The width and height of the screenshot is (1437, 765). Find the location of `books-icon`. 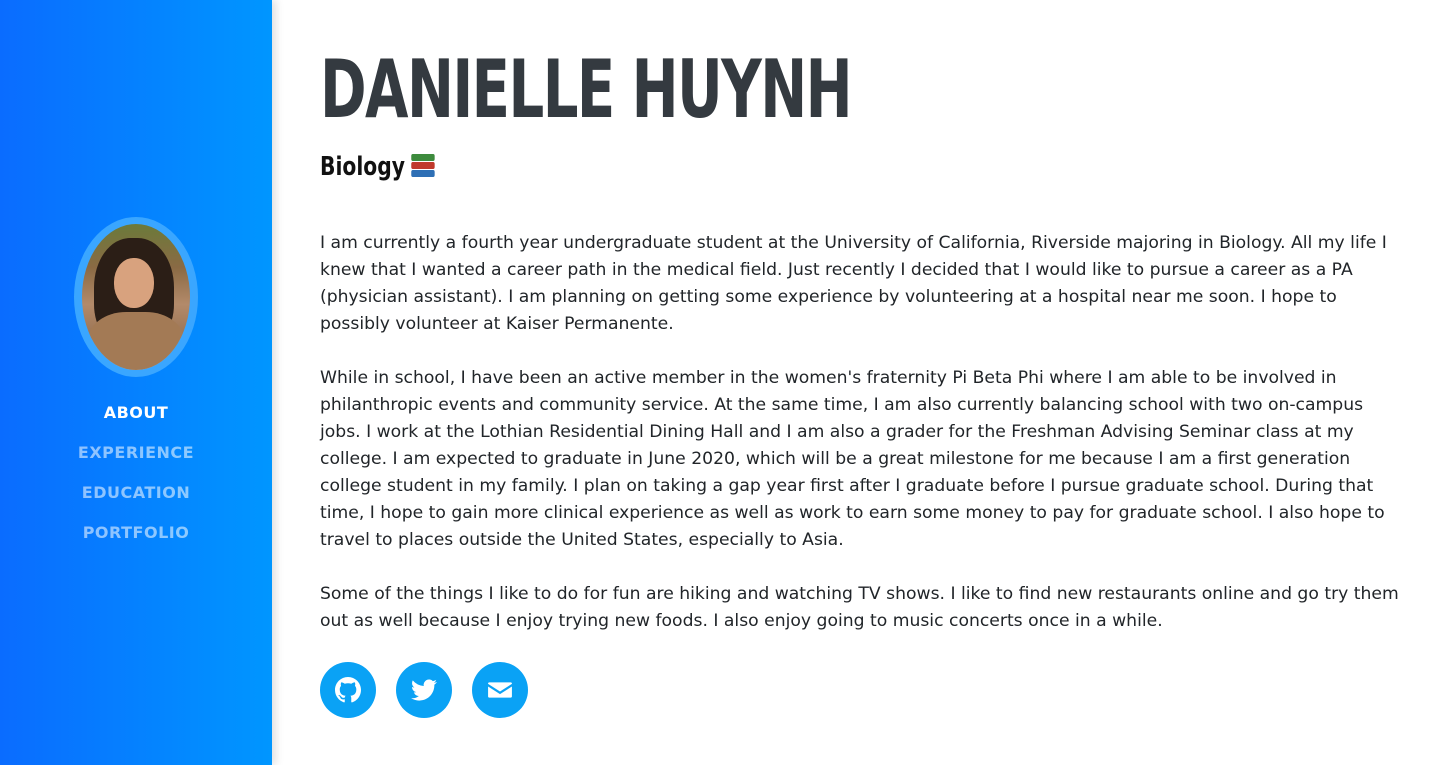

books-icon is located at coordinates (423, 167).